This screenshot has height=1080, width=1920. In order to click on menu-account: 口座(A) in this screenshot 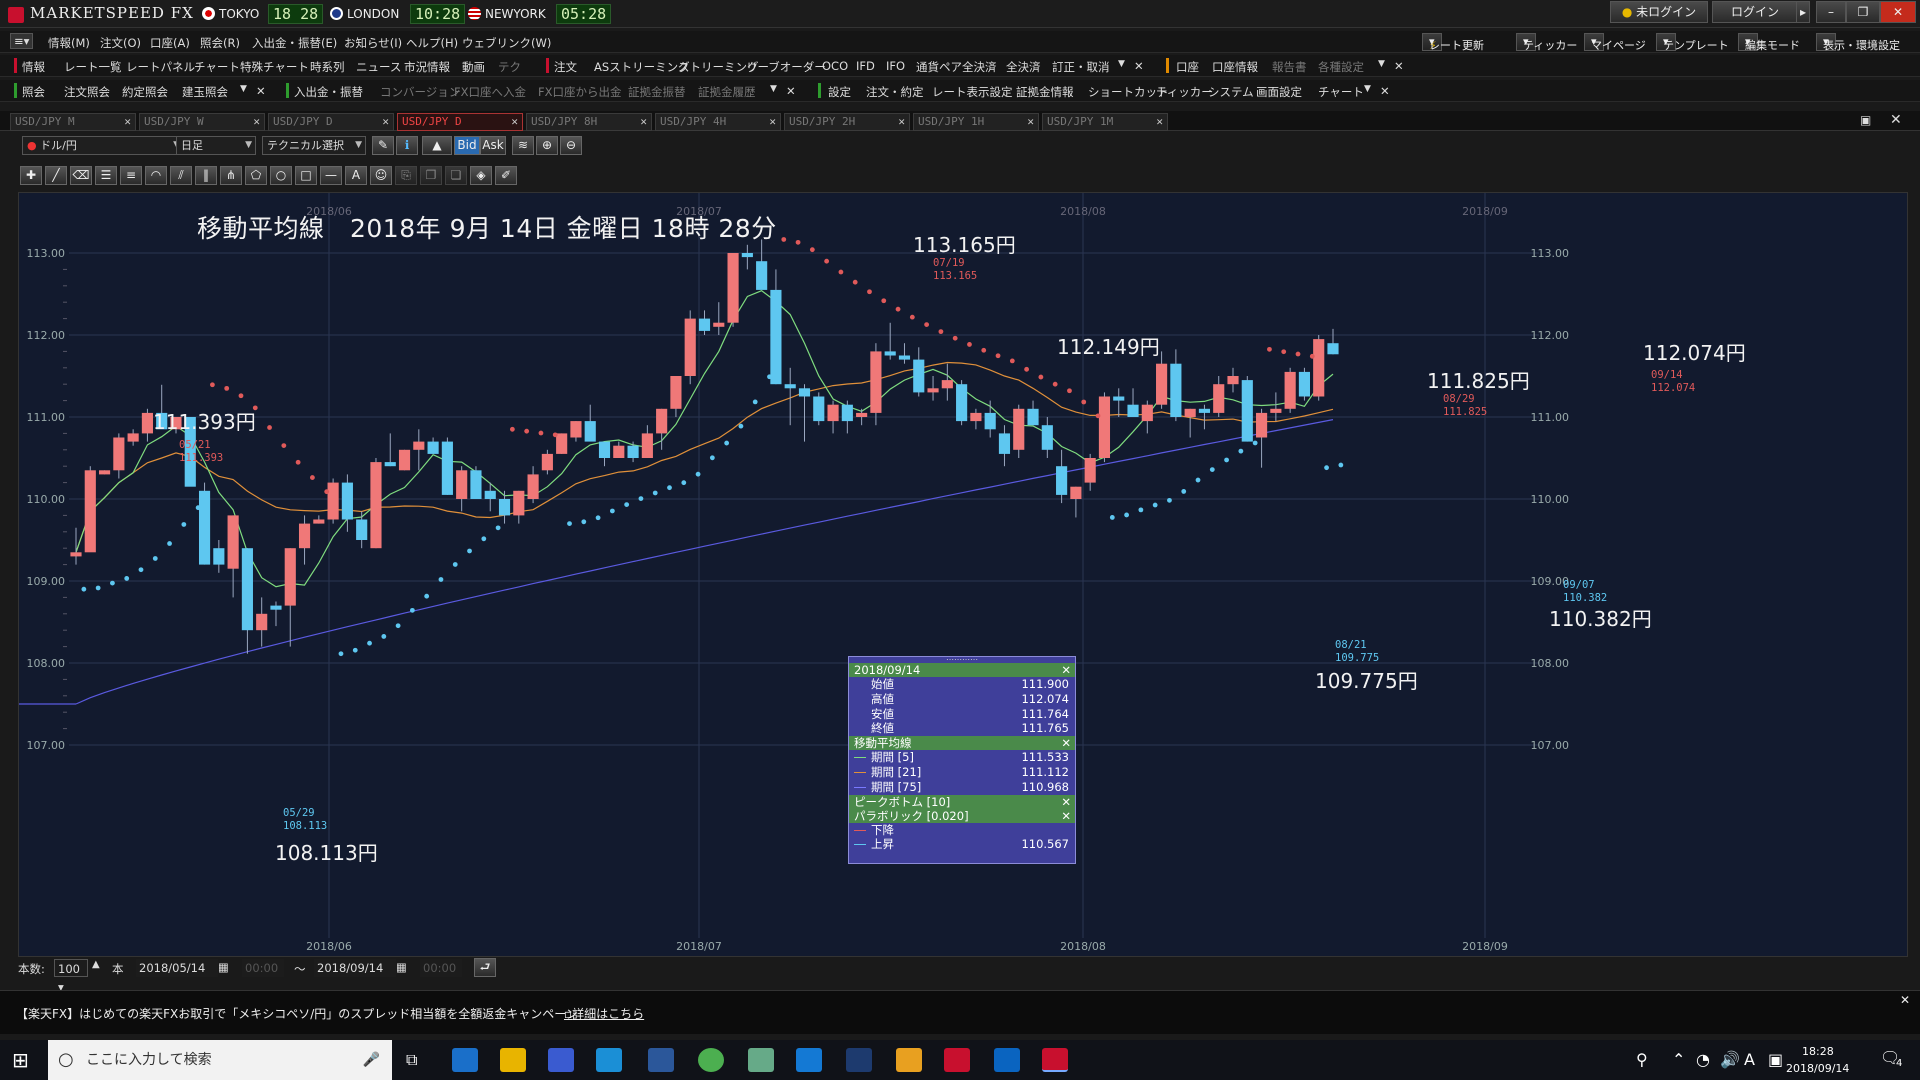, I will do `click(170, 43)`.